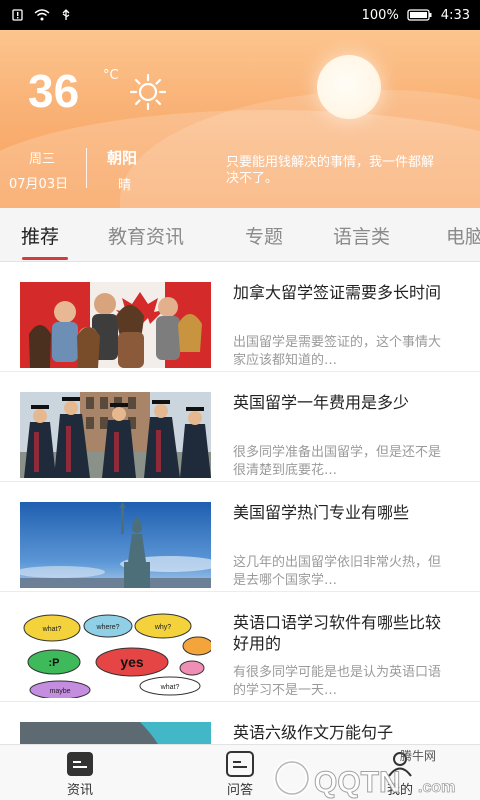 The width and height of the screenshot is (480, 800). I want to click on wifi-icon, so click(42, 15).